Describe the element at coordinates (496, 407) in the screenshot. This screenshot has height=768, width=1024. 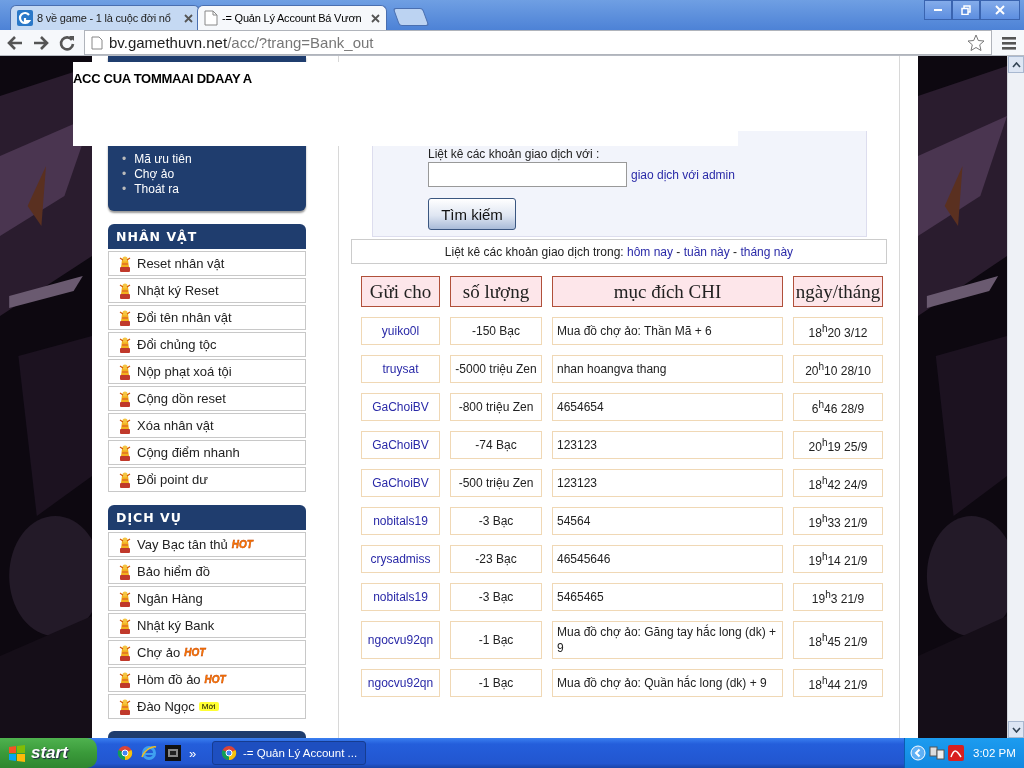
I see `amount-cell: -800 triệu Zen` at that location.